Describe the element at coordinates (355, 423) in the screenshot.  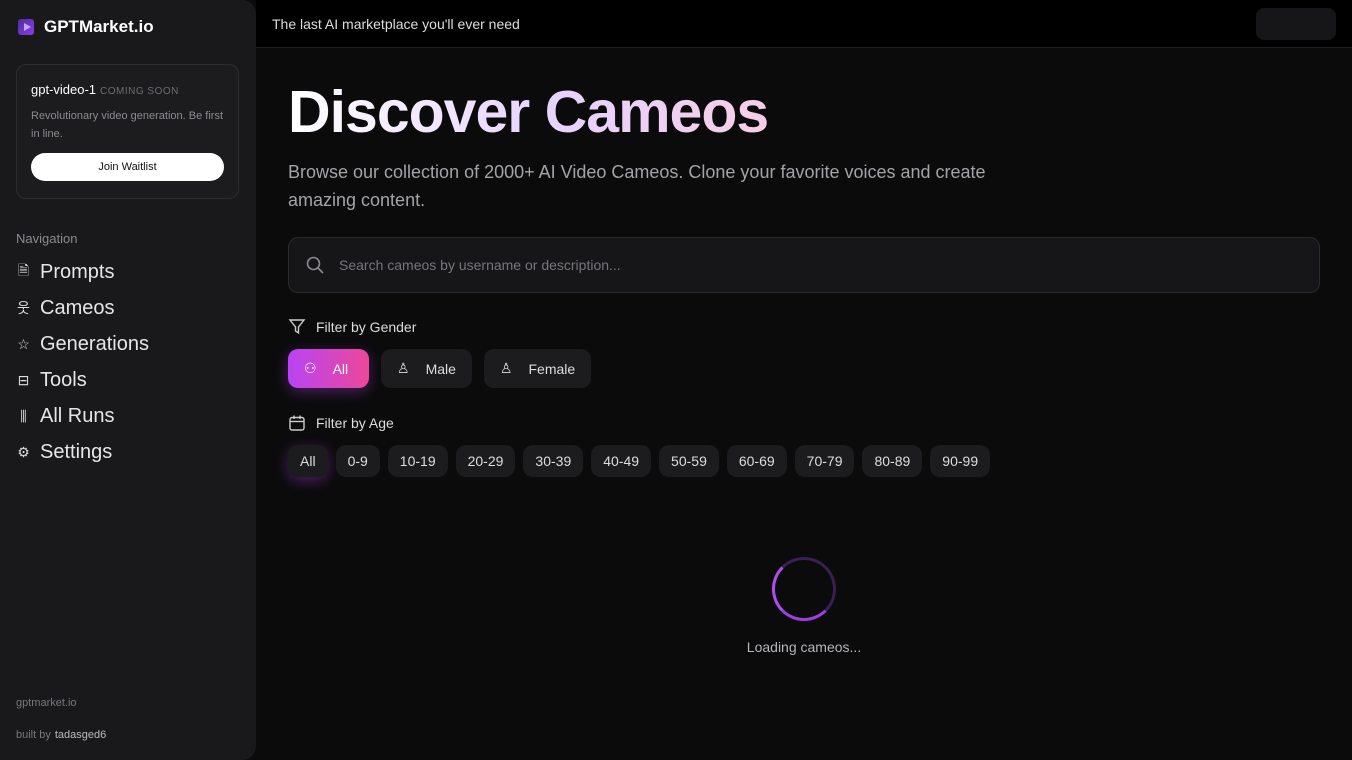
I see `age-label-text: Filter by Age` at that location.